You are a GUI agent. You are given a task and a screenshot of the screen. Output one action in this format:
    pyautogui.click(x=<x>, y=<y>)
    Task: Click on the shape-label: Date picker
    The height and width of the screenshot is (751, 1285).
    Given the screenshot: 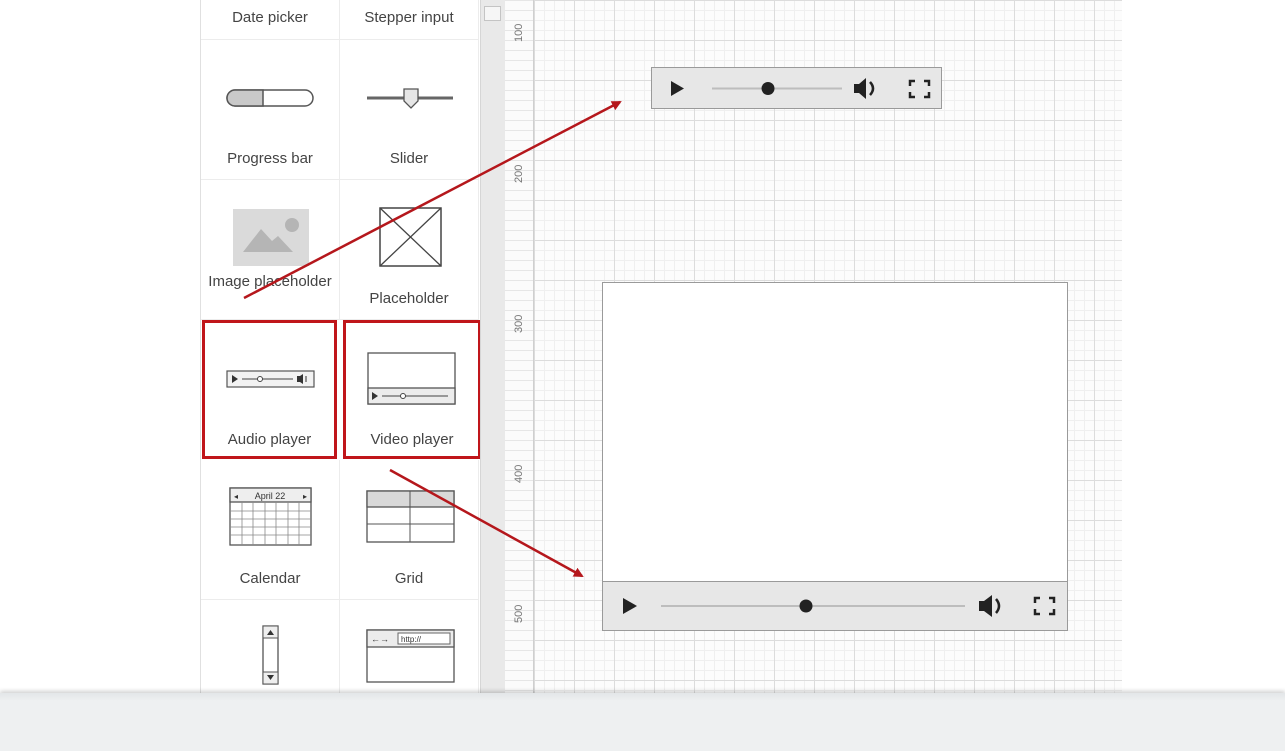 What is the action you would take?
    pyautogui.click(x=270, y=17)
    